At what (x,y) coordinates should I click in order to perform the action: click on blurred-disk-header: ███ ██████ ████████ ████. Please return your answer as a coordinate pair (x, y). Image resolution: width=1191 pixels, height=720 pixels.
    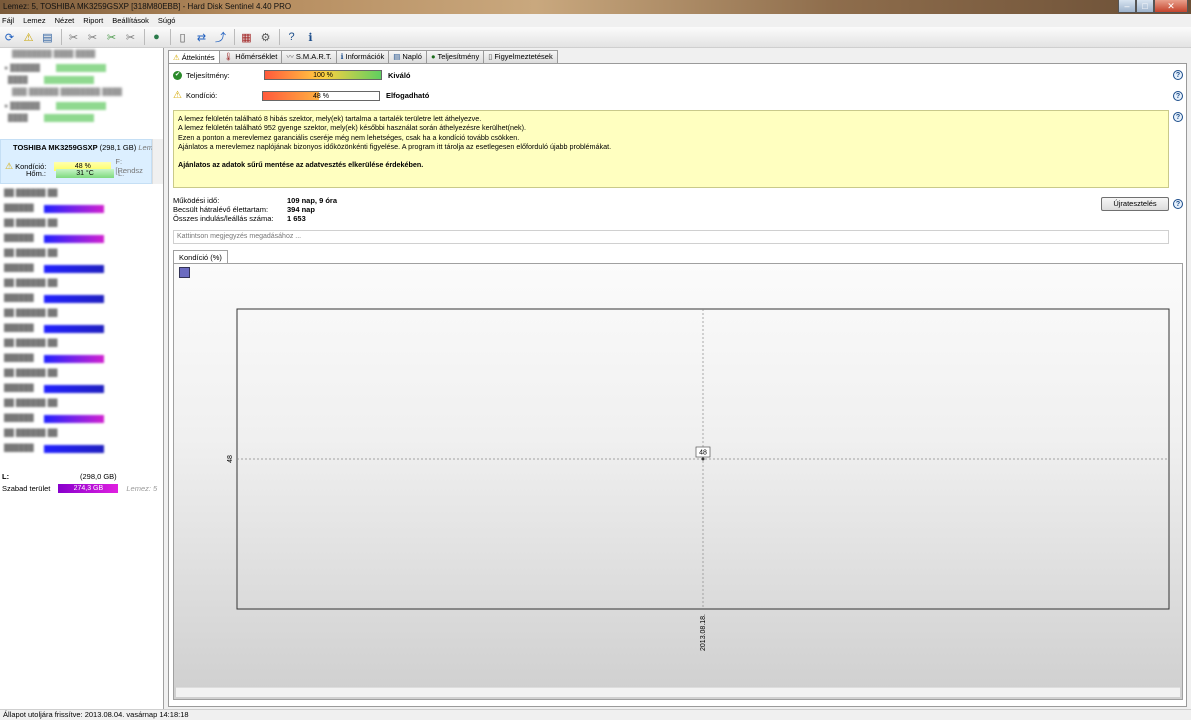
    Looking at the image, I should click on (81, 93).